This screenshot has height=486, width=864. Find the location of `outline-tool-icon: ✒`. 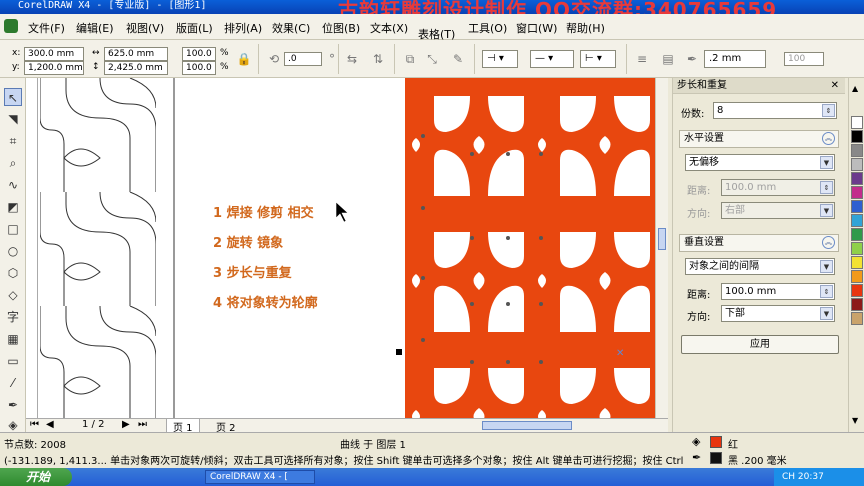

outline-tool-icon: ✒ is located at coordinates (13, 405).